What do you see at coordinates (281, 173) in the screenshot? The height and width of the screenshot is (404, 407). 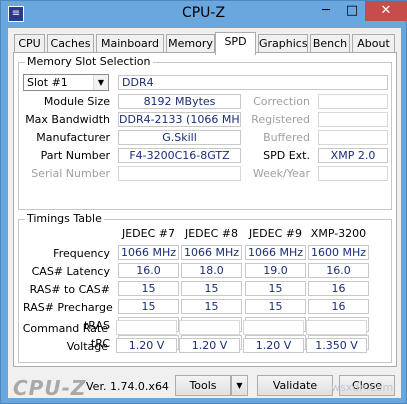 I see `week-year-label: Week/Year` at bounding box center [281, 173].